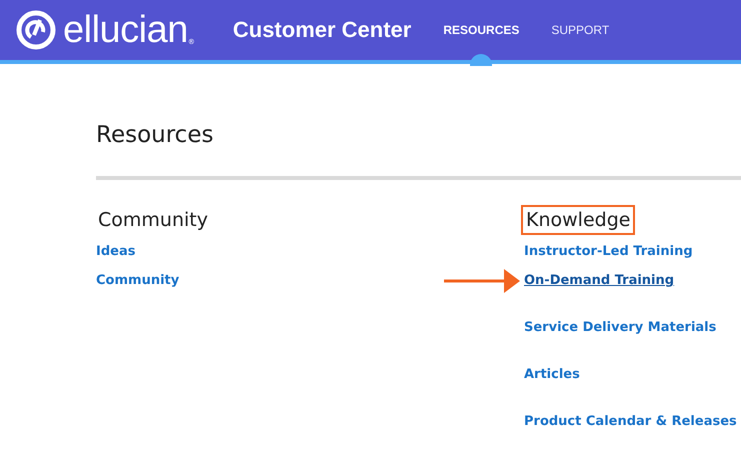 This screenshot has width=741, height=455. I want to click on logo-icon, so click(36, 30).